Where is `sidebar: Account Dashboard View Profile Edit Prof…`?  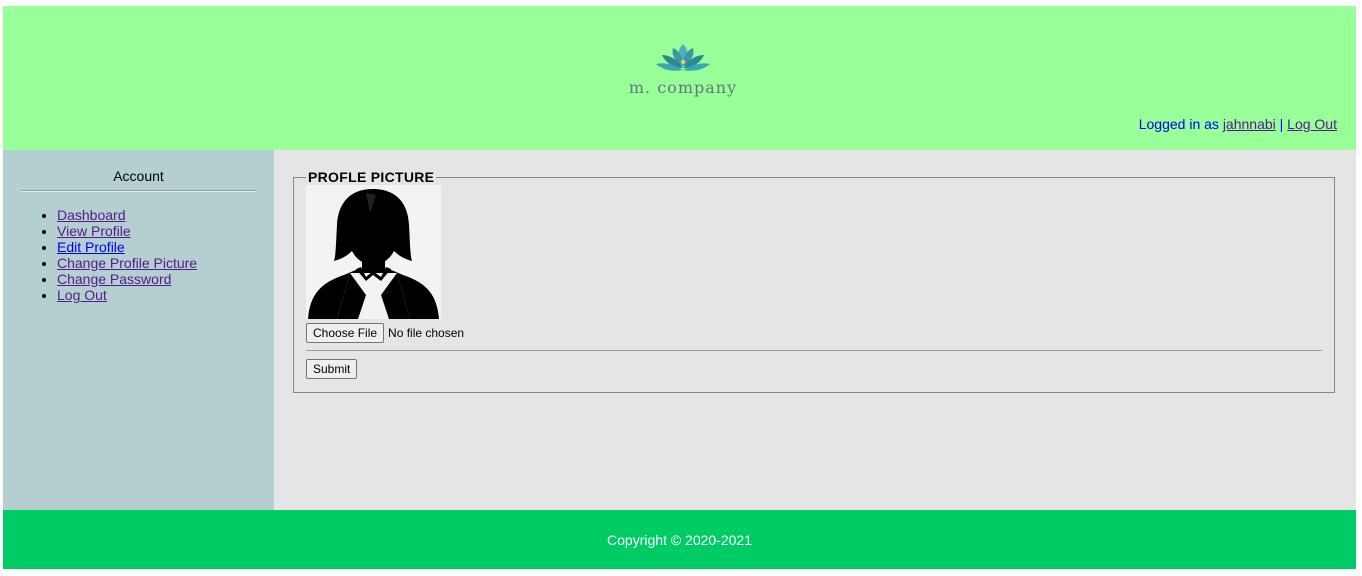
sidebar: Account Dashboard View Profile Edit Prof… is located at coordinates (138, 330).